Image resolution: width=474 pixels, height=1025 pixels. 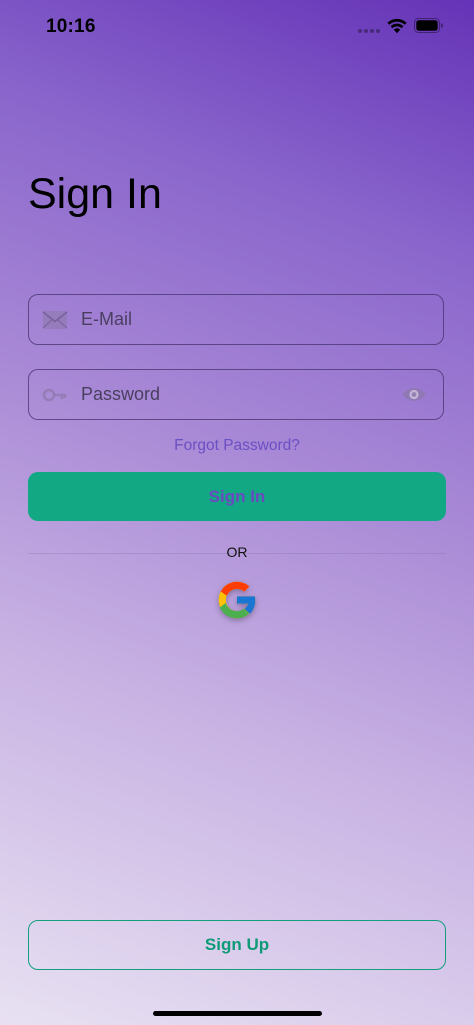 What do you see at coordinates (237, 496) in the screenshot?
I see `sign-in-button: Sign In` at bounding box center [237, 496].